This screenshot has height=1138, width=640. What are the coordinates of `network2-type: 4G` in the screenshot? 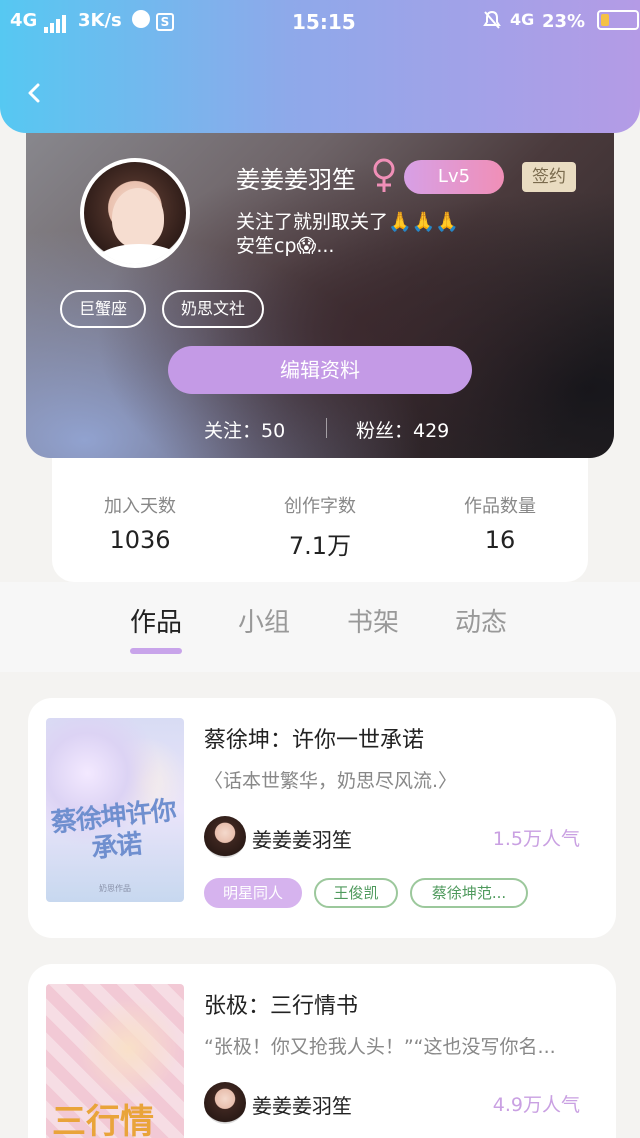 It's located at (522, 19).